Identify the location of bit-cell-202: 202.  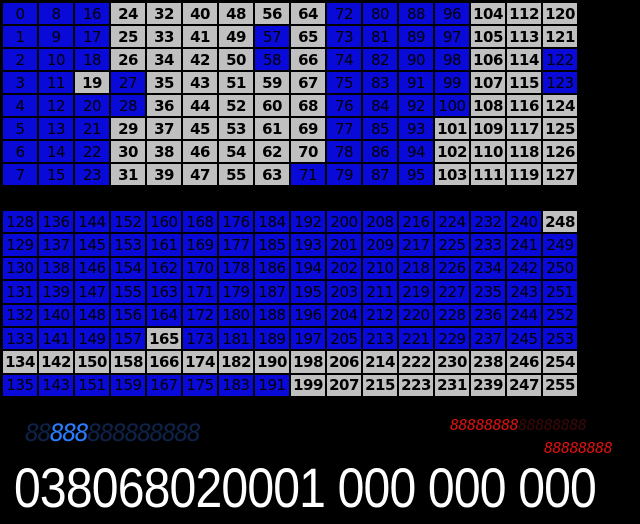
(344, 268).